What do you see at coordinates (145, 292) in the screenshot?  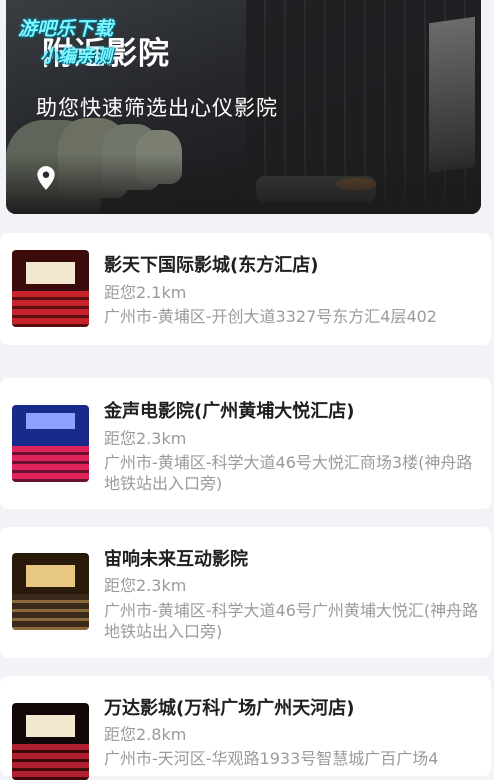 I see `cinema-distance: 距您2.1km` at bounding box center [145, 292].